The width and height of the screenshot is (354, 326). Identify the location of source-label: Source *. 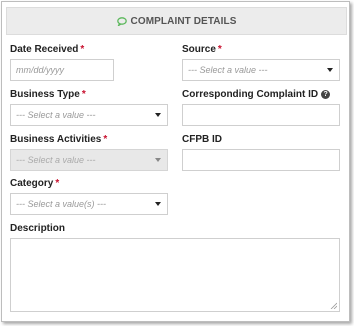
(202, 49).